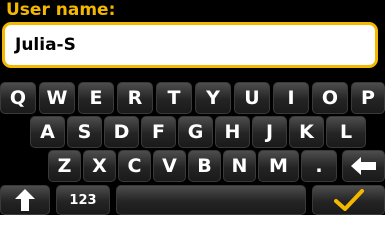  Describe the element at coordinates (278, 166) in the screenshot. I see `key-m: M` at that location.